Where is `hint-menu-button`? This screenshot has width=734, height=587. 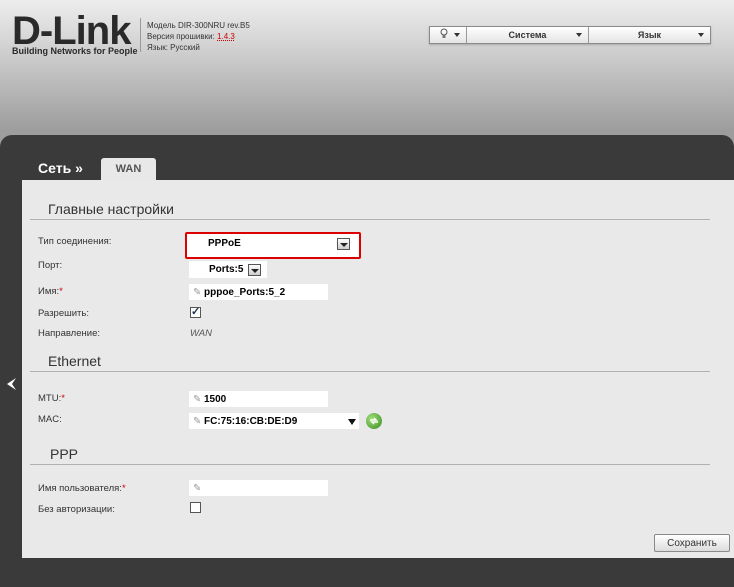
hint-menu-button is located at coordinates (448, 35).